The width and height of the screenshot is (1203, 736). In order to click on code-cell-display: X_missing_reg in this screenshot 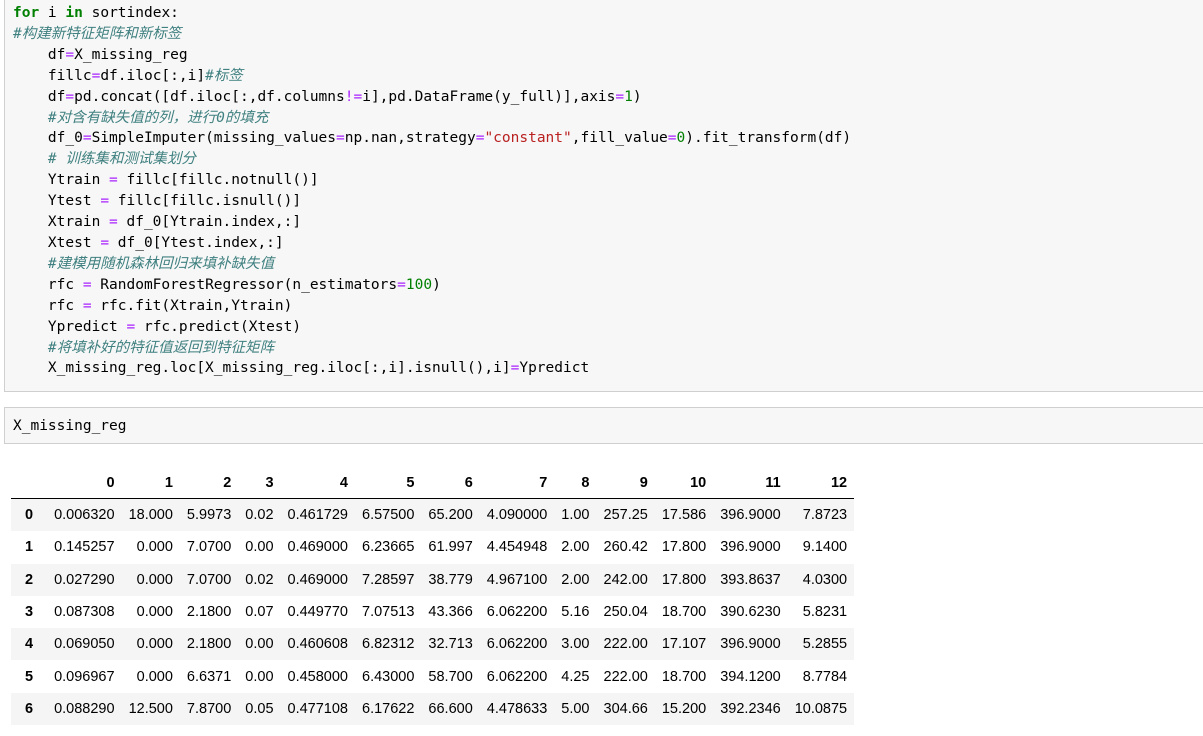, I will do `click(603, 425)`.